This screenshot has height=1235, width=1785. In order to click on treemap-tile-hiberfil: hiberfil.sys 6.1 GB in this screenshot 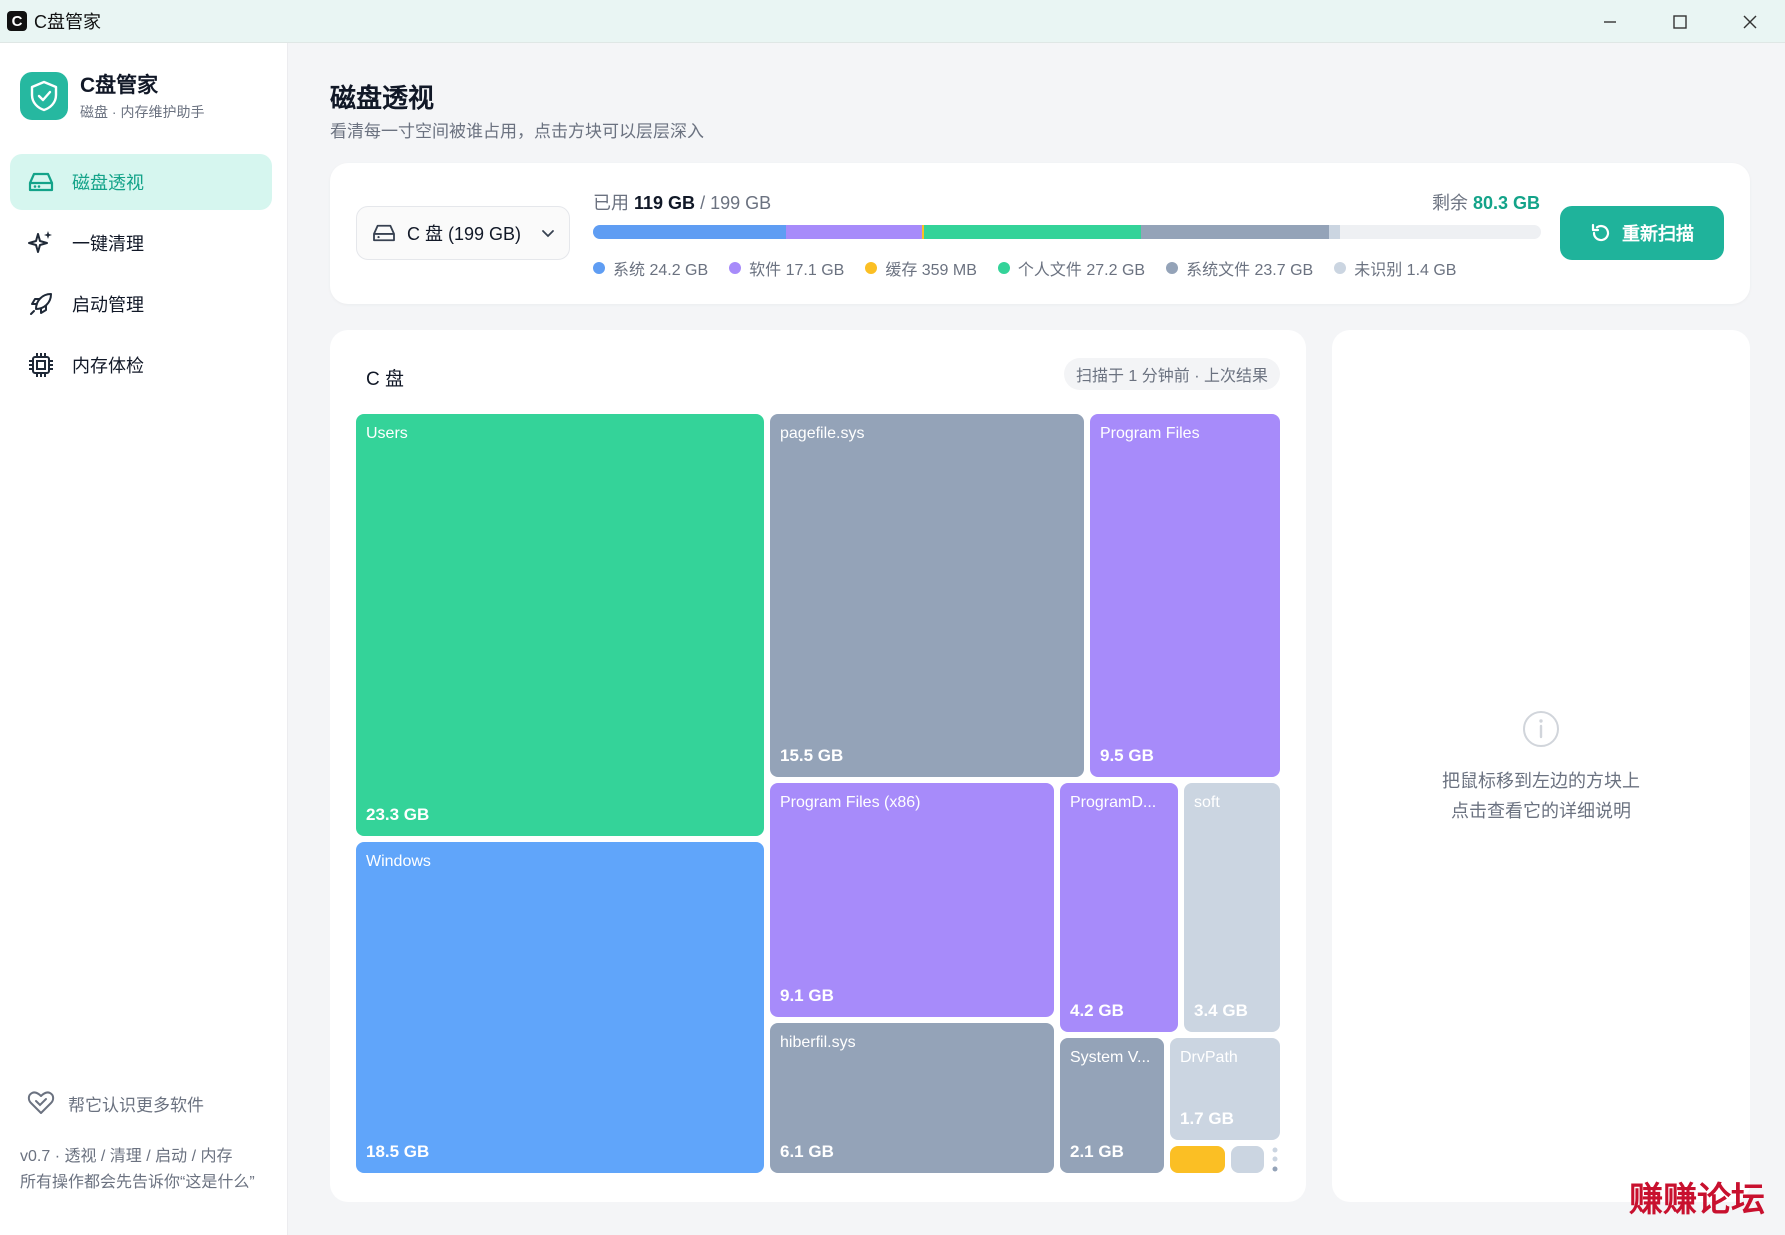, I will do `click(912, 1098)`.